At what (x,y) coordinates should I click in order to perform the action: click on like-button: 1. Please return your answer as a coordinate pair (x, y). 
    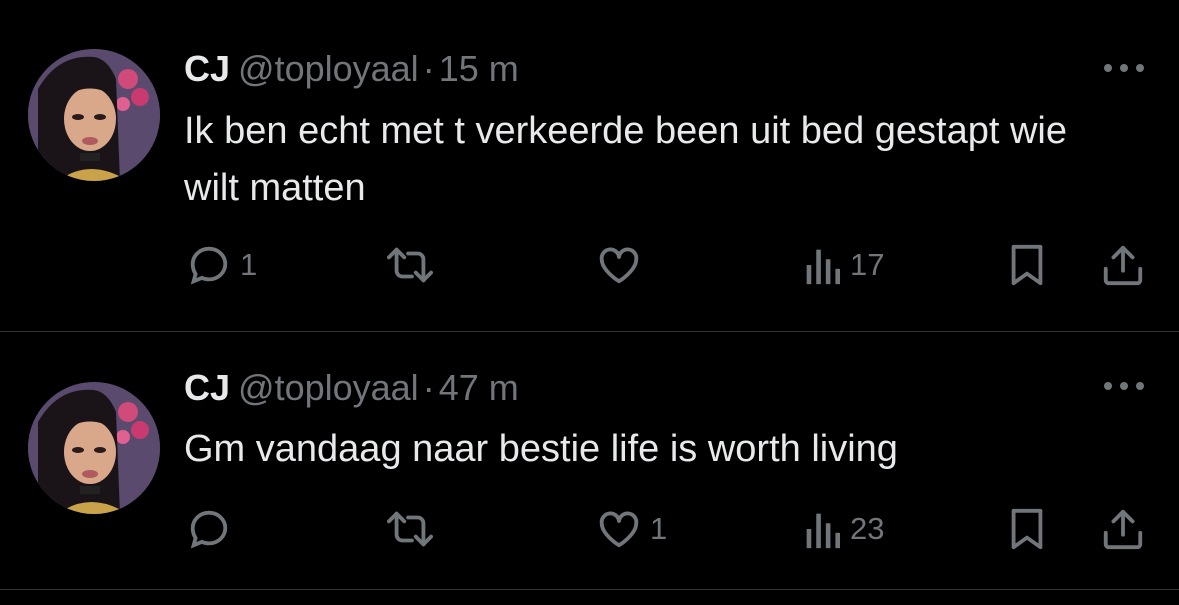
    Looking at the image, I should click on (631, 529).